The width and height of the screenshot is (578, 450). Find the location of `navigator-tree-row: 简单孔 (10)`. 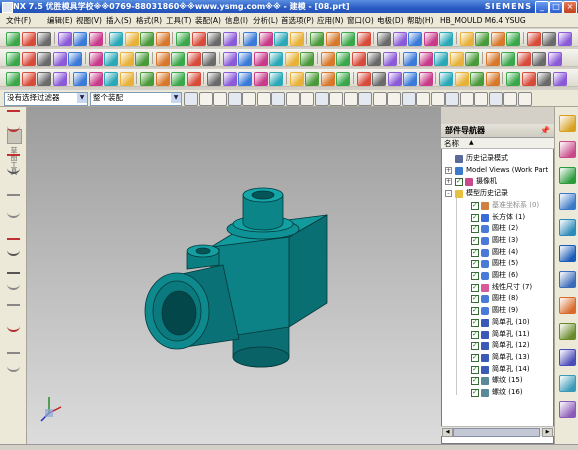

navigator-tree-row: 简单孔 (10) is located at coordinates (495, 322).